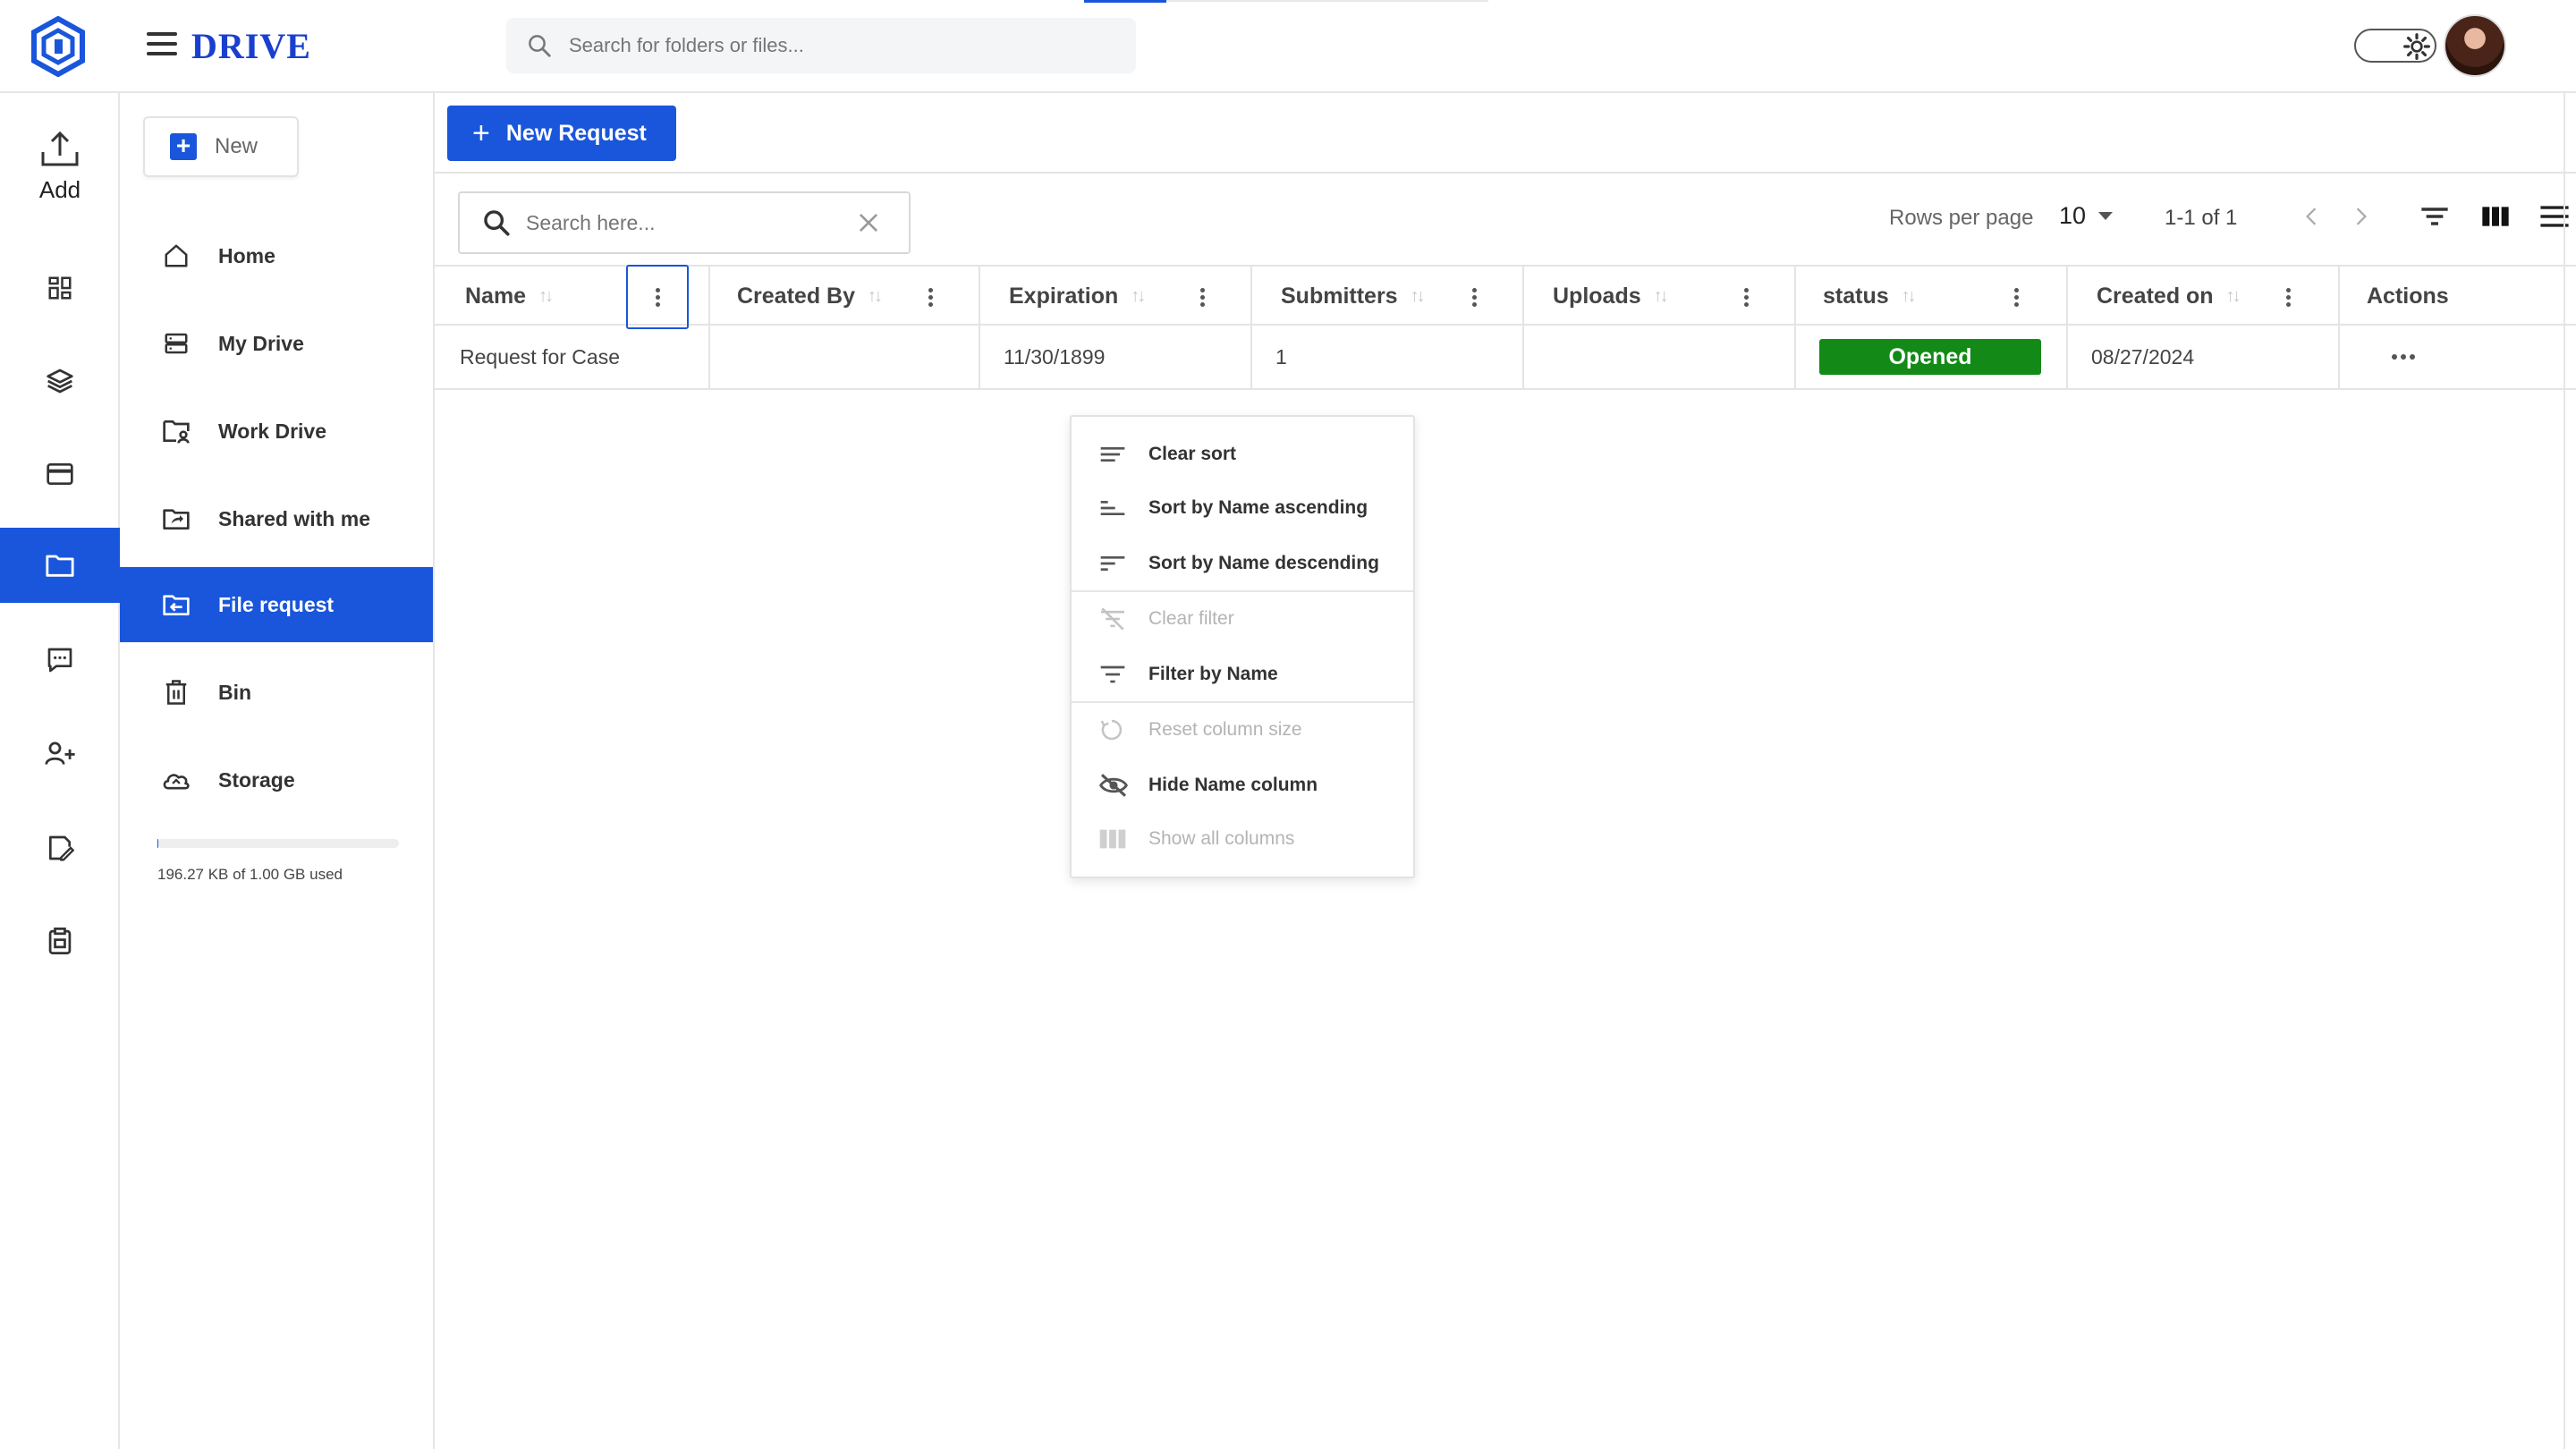 This screenshot has width=2576, height=1449. I want to click on dashboard-icon, so click(60, 288).